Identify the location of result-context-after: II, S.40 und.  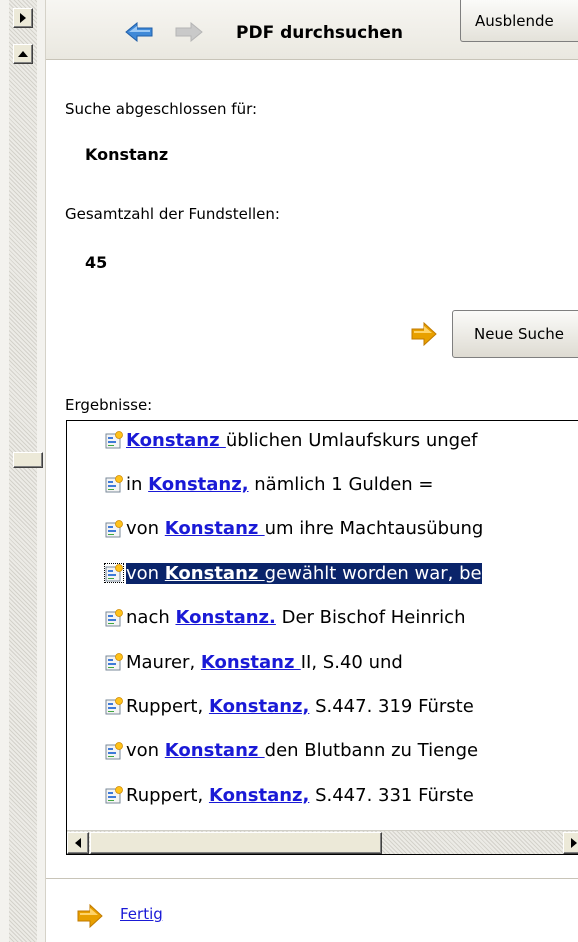
(351, 662).